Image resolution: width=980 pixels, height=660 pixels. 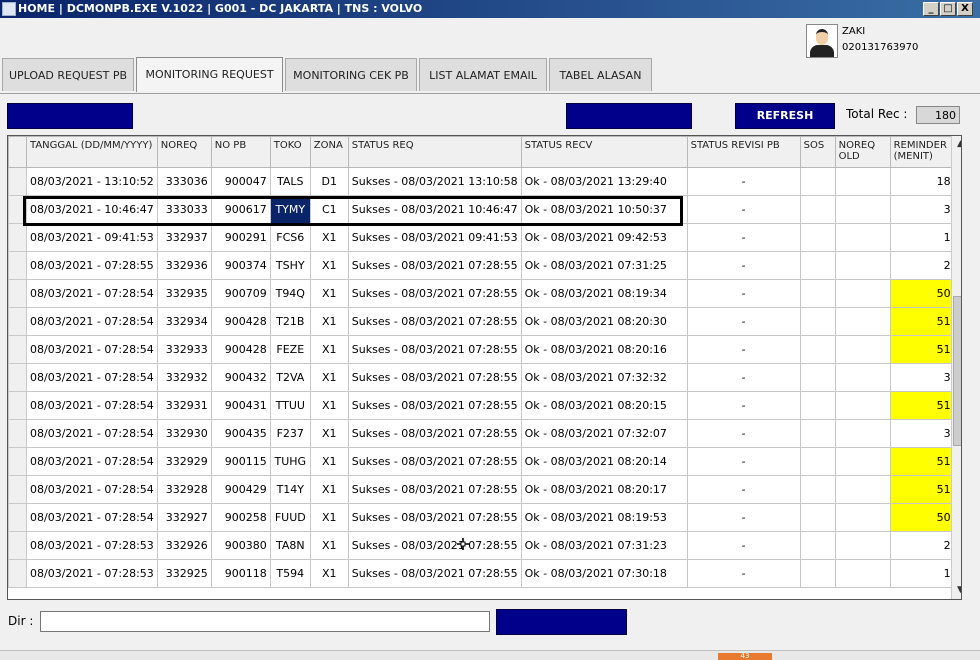 What do you see at coordinates (240, 181) in the screenshot?
I see `cell-no-pb: 900047` at bounding box center [240, 181].